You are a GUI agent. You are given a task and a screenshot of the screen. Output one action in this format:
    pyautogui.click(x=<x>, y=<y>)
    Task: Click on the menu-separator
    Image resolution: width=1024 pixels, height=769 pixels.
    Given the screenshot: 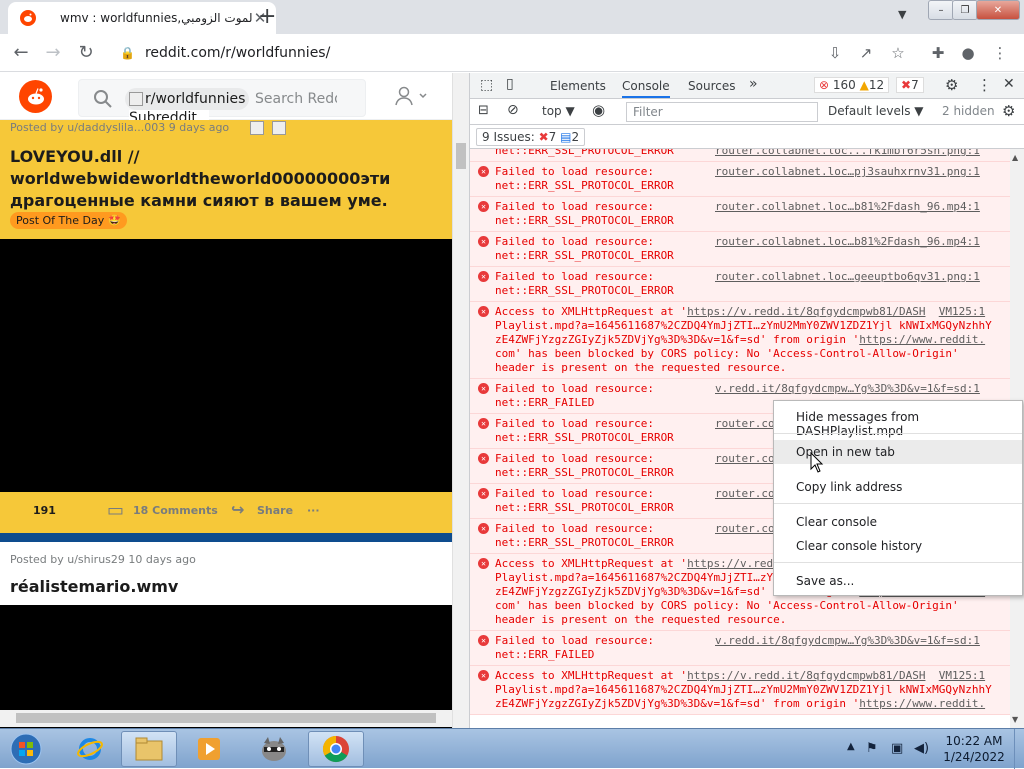 What is the action you would take?
    pyautogui.click(x=898, y=503)
    